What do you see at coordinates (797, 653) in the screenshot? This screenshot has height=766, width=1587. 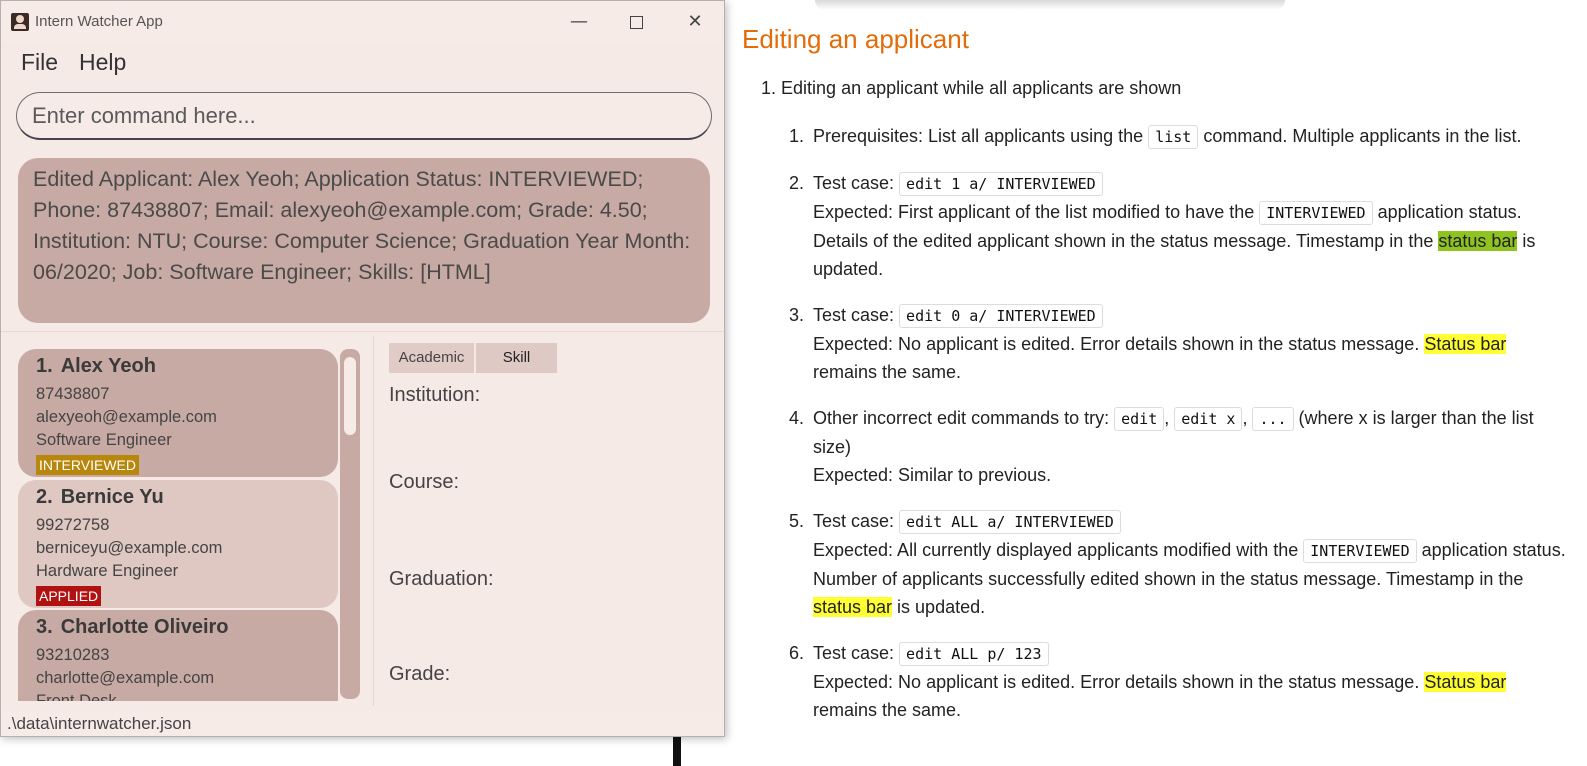 I see `item-number: 6.` at bounding box center [797, 653].